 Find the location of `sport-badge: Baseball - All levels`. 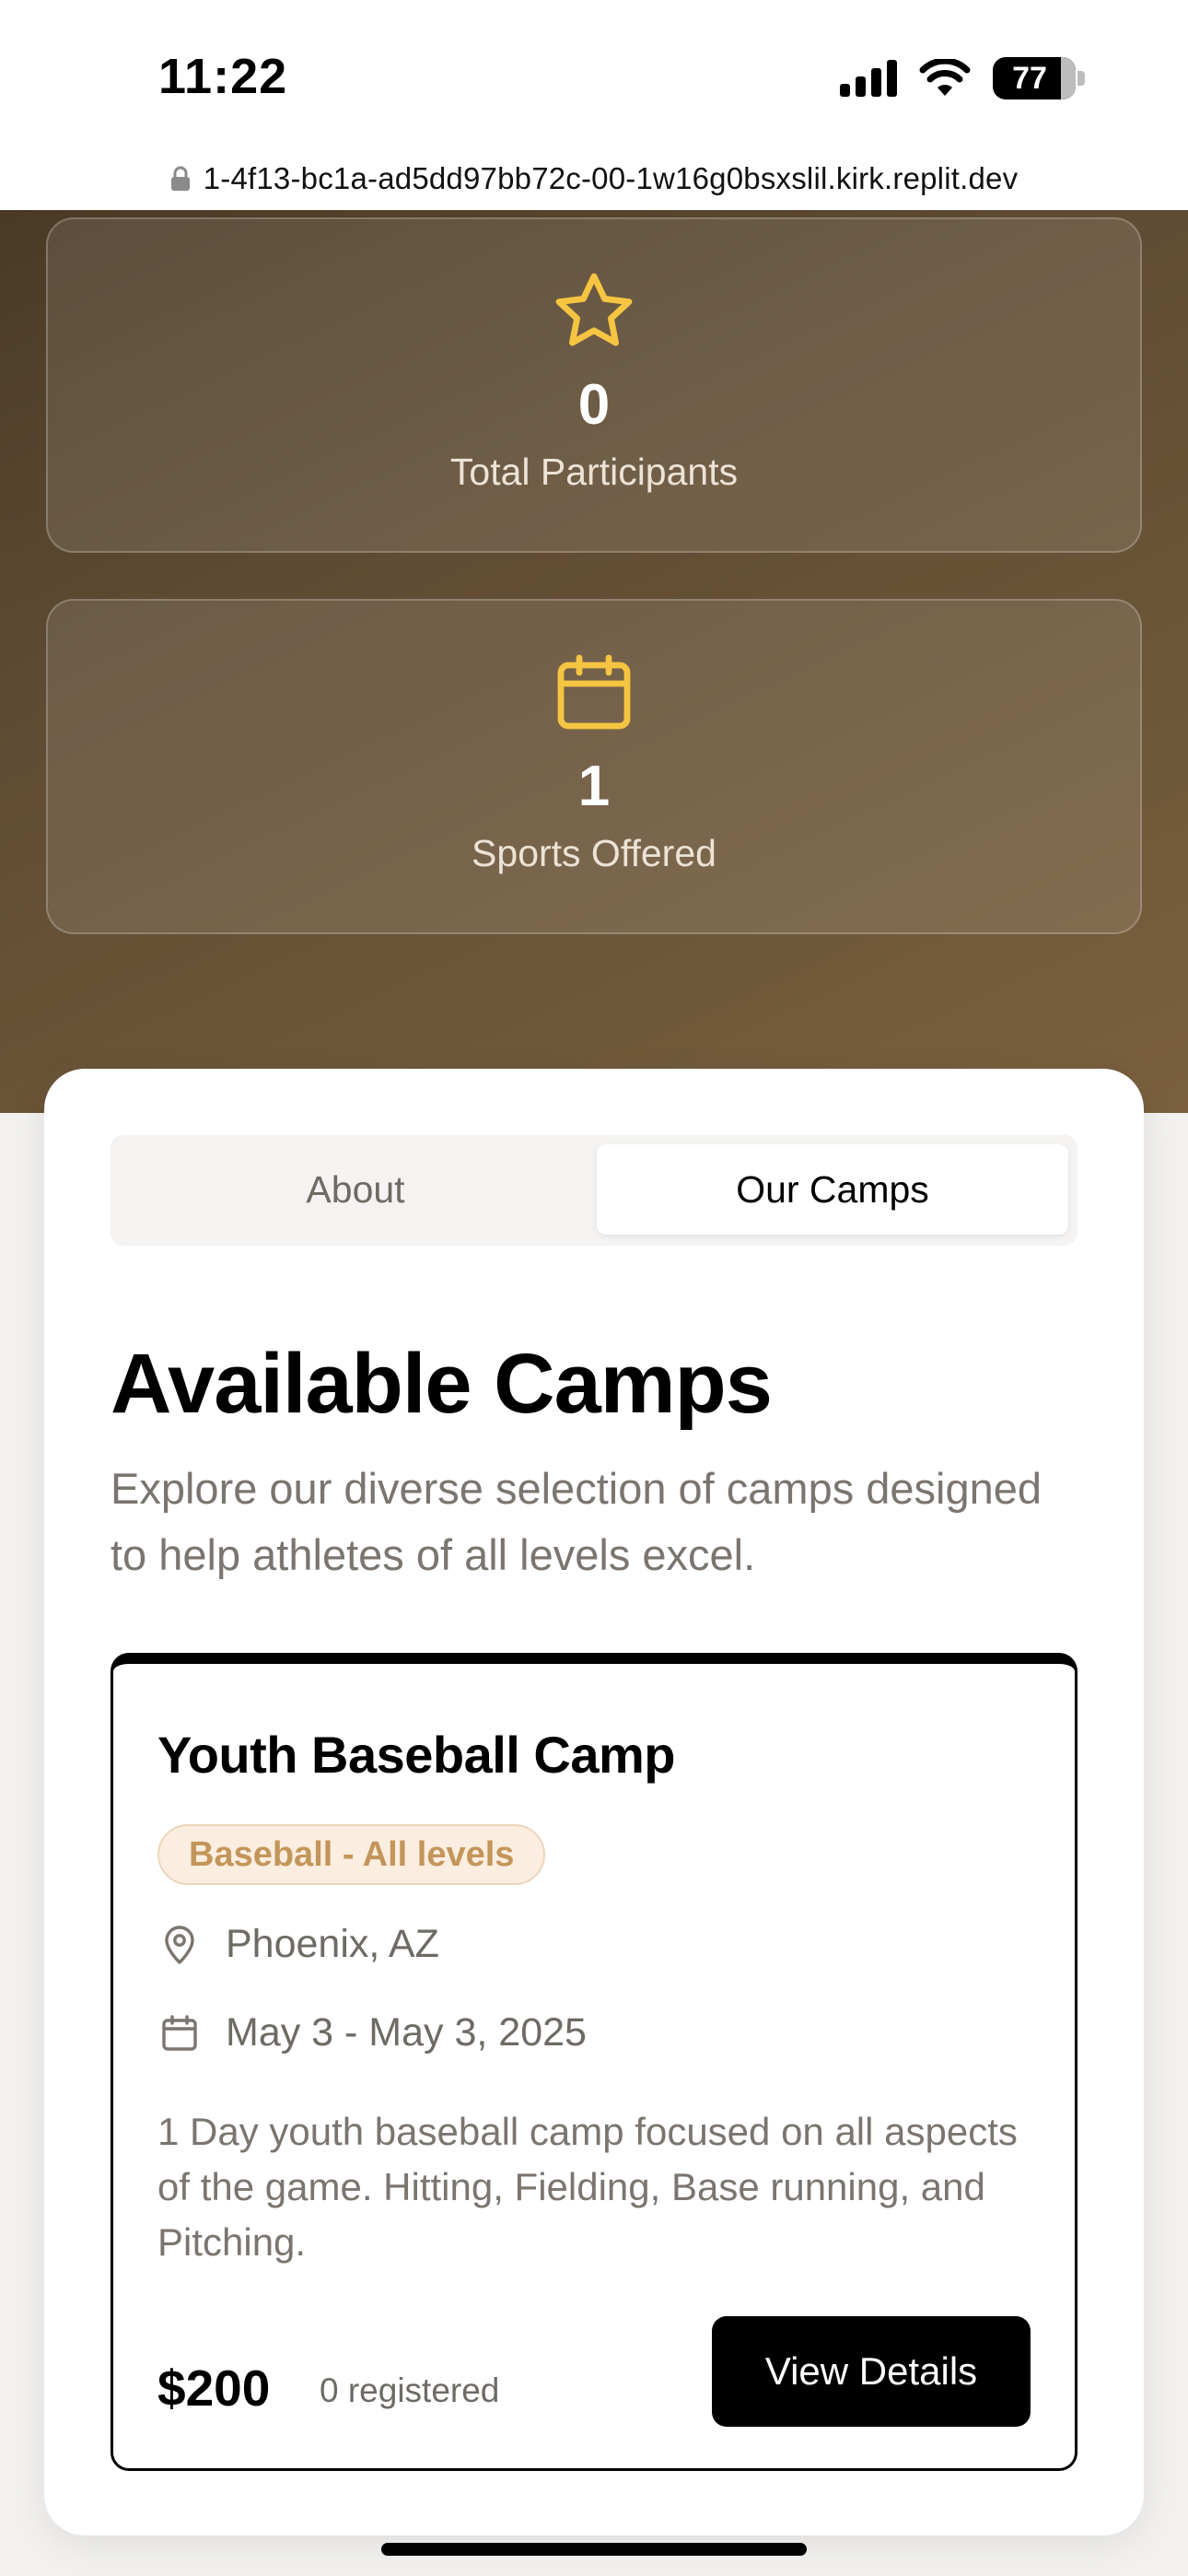

sport-badge: Baseball - All levels is located at coordinates (352, 1854).